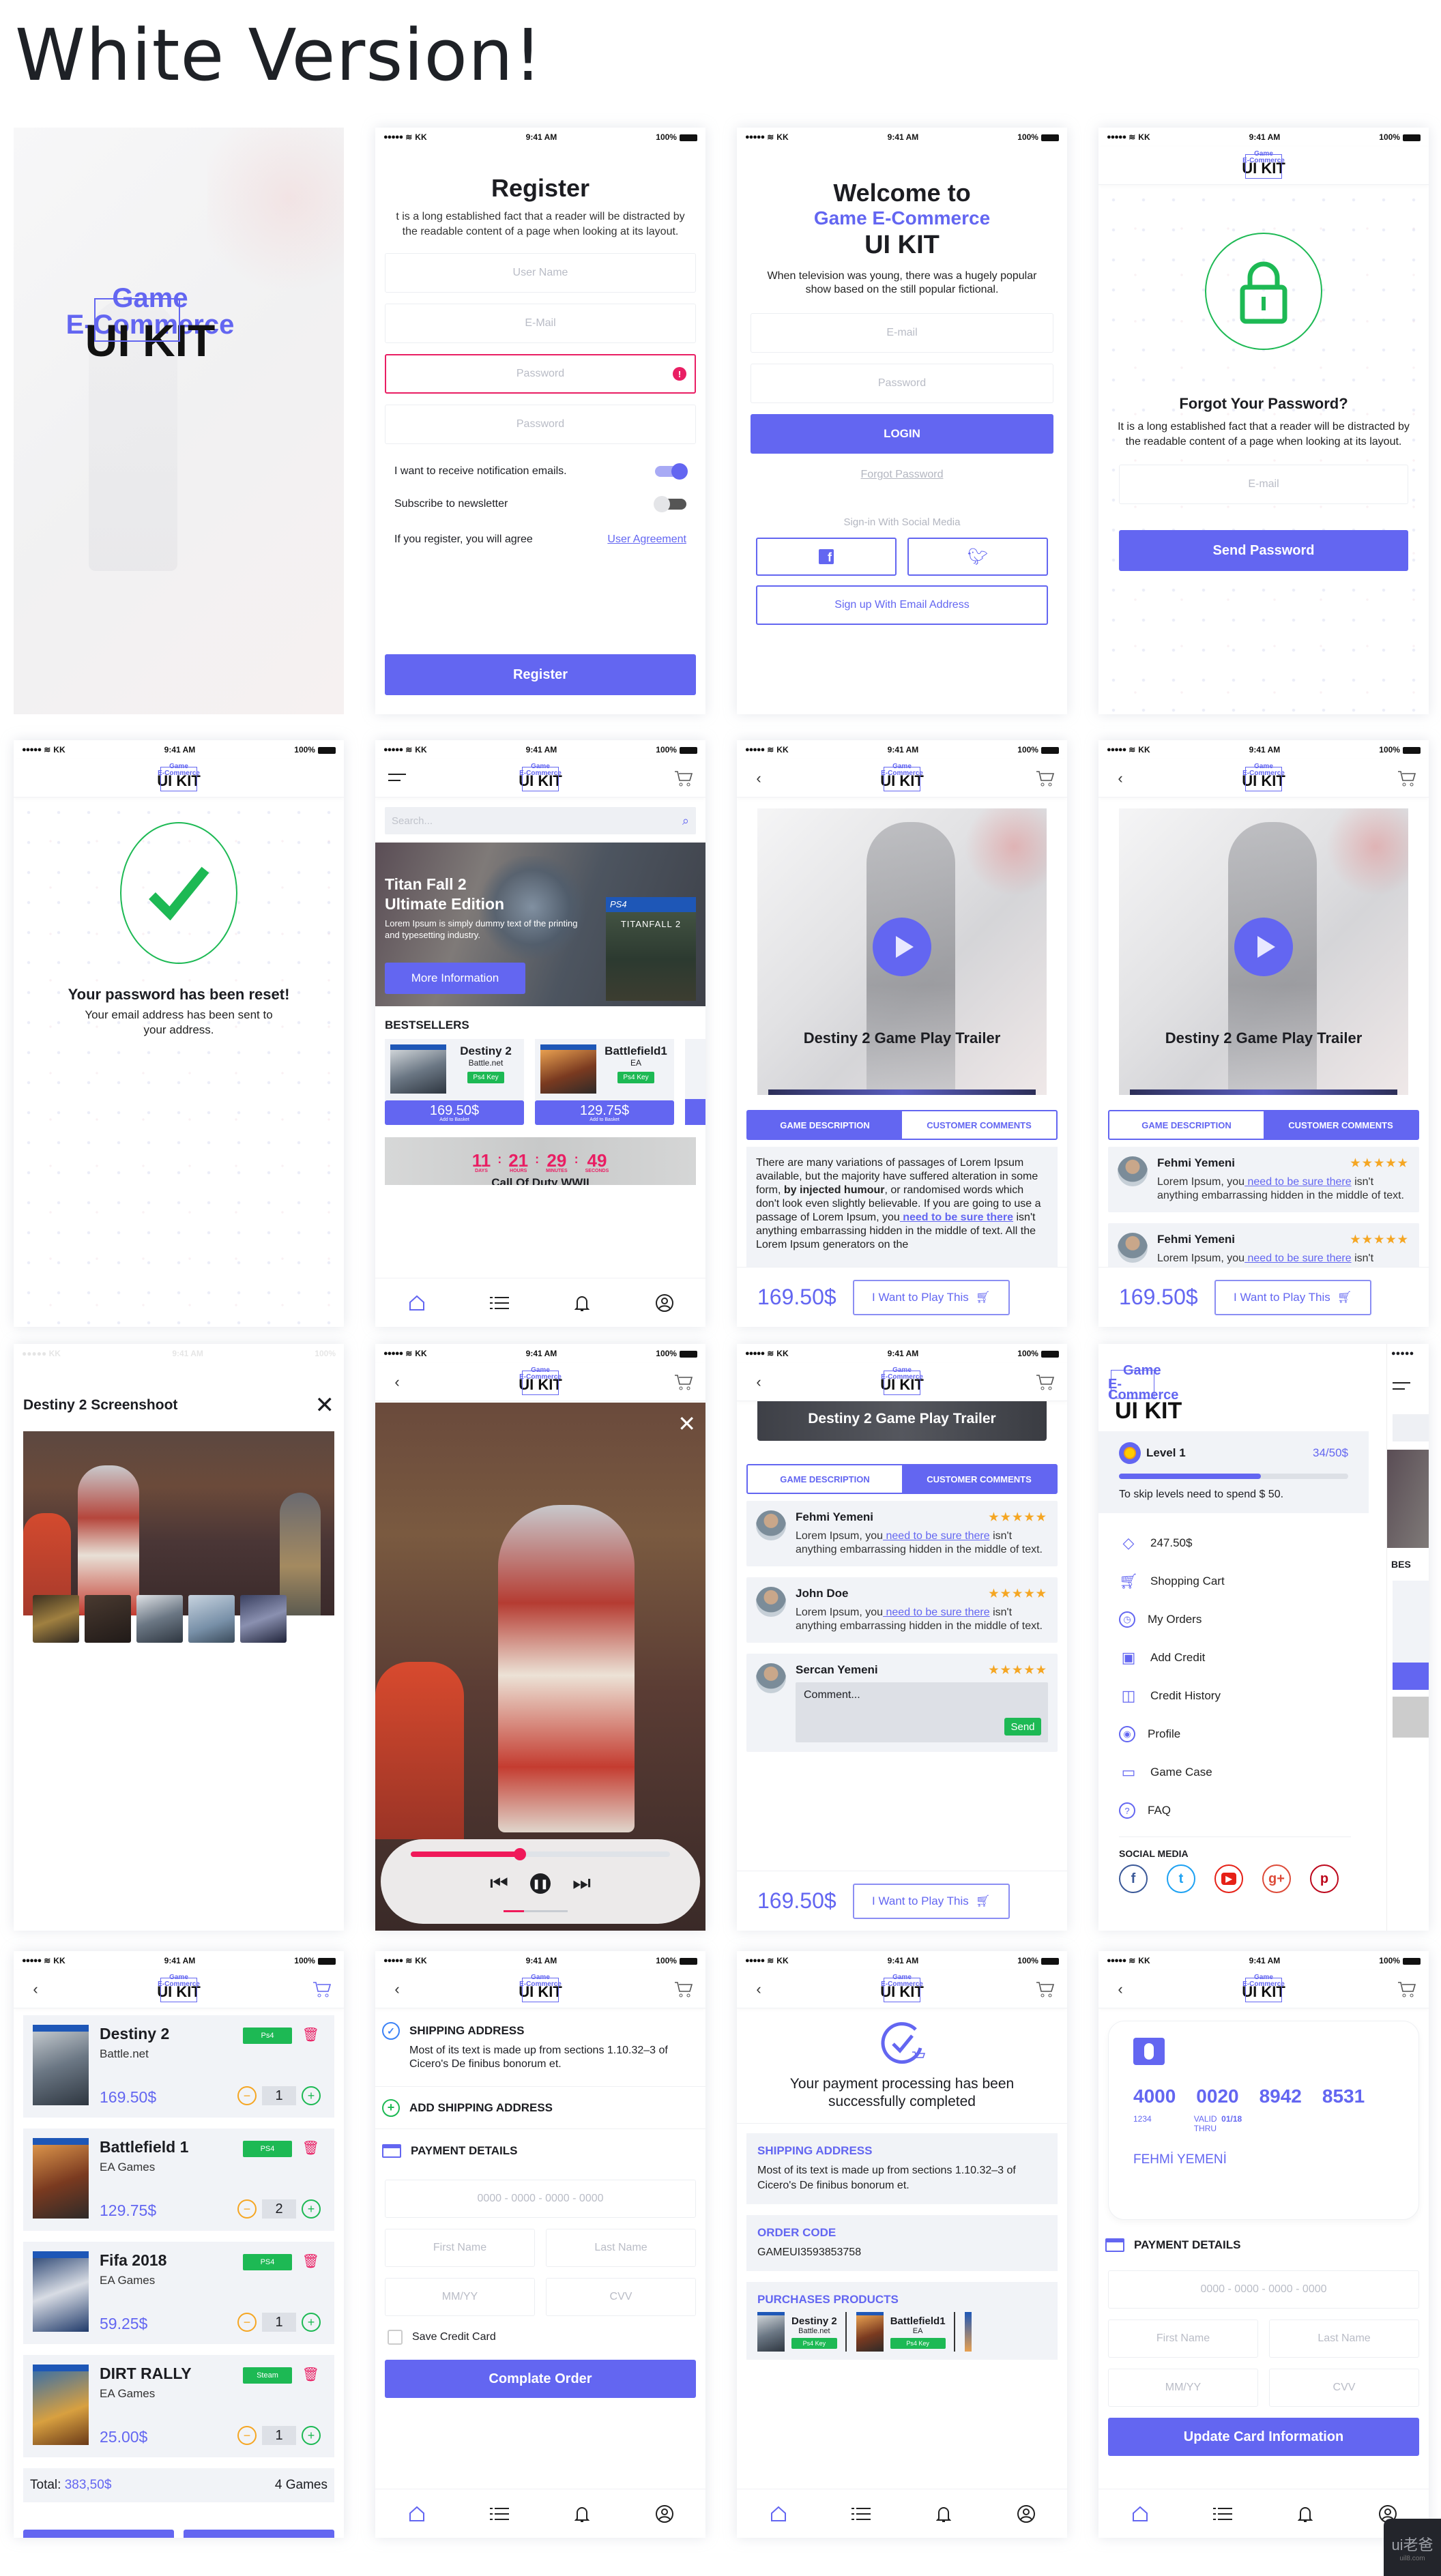 The width and height of the screenshot is (1441, 2576). Describe the element at coordinates (1234, 1734) in the screenshot. I see `menu-item: ◉ Profile` at that location.